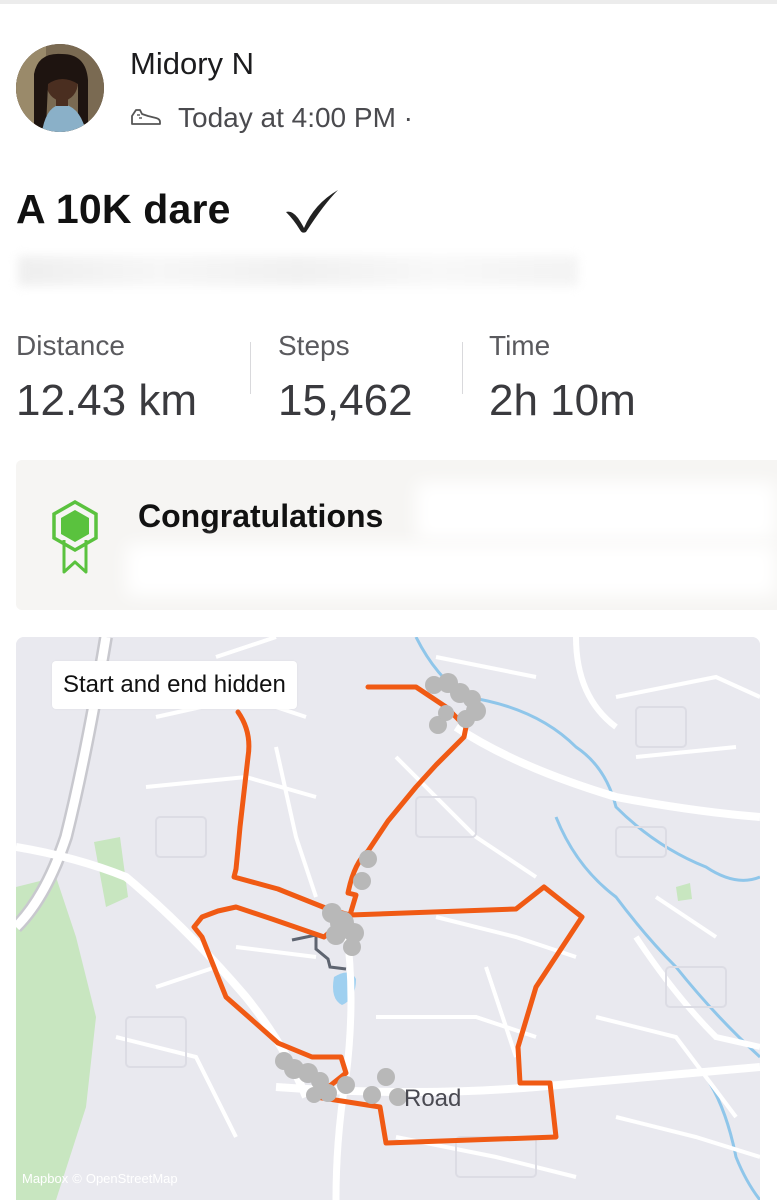 The image size is (777, 1200). What do you see at coordinates (314, 345) in the screenshot?
I see `stat-label: Steps` at bounding box center [314, 345].